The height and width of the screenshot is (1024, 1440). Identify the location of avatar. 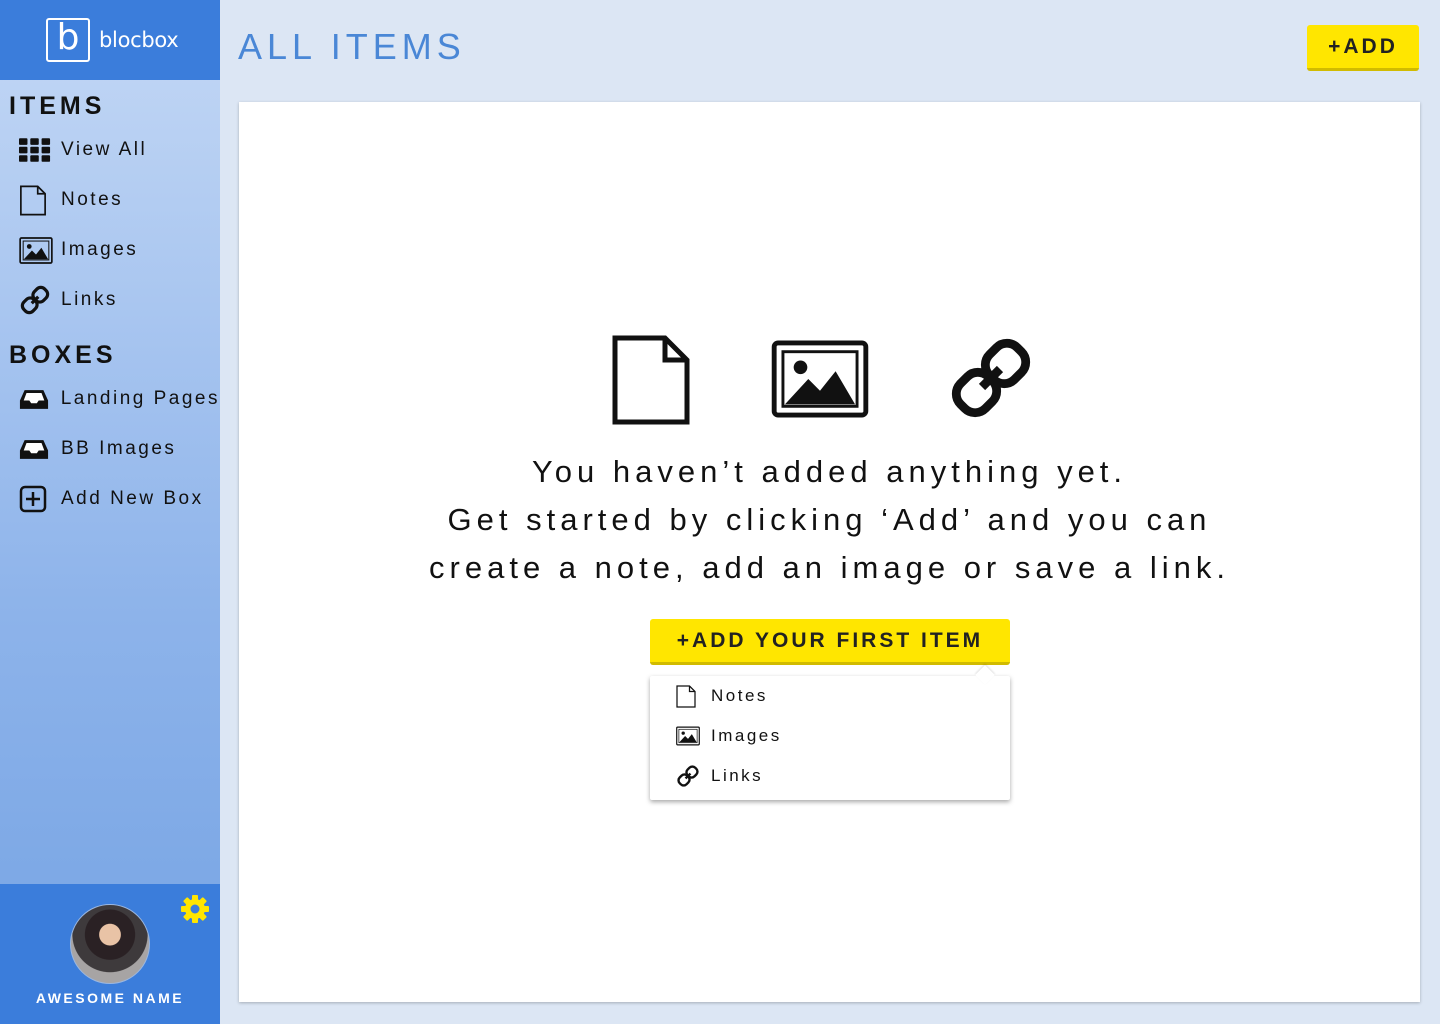
(110, 944).